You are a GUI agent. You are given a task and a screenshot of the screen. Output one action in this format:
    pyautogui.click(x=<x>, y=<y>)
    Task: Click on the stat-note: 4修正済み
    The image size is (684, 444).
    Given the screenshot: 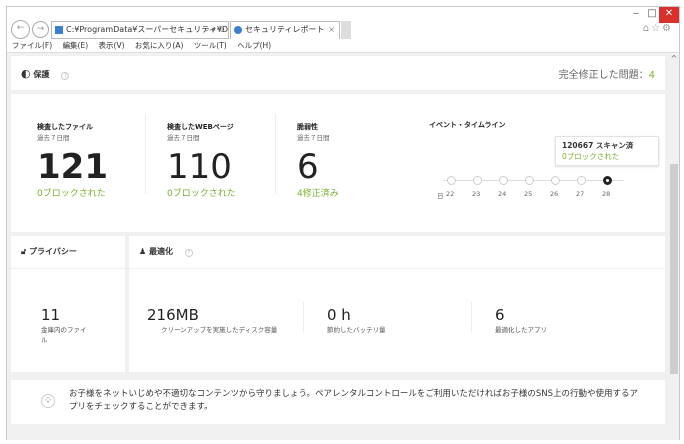 What is the action you would take?
    pyautogui.click(x=318, y=194)
    